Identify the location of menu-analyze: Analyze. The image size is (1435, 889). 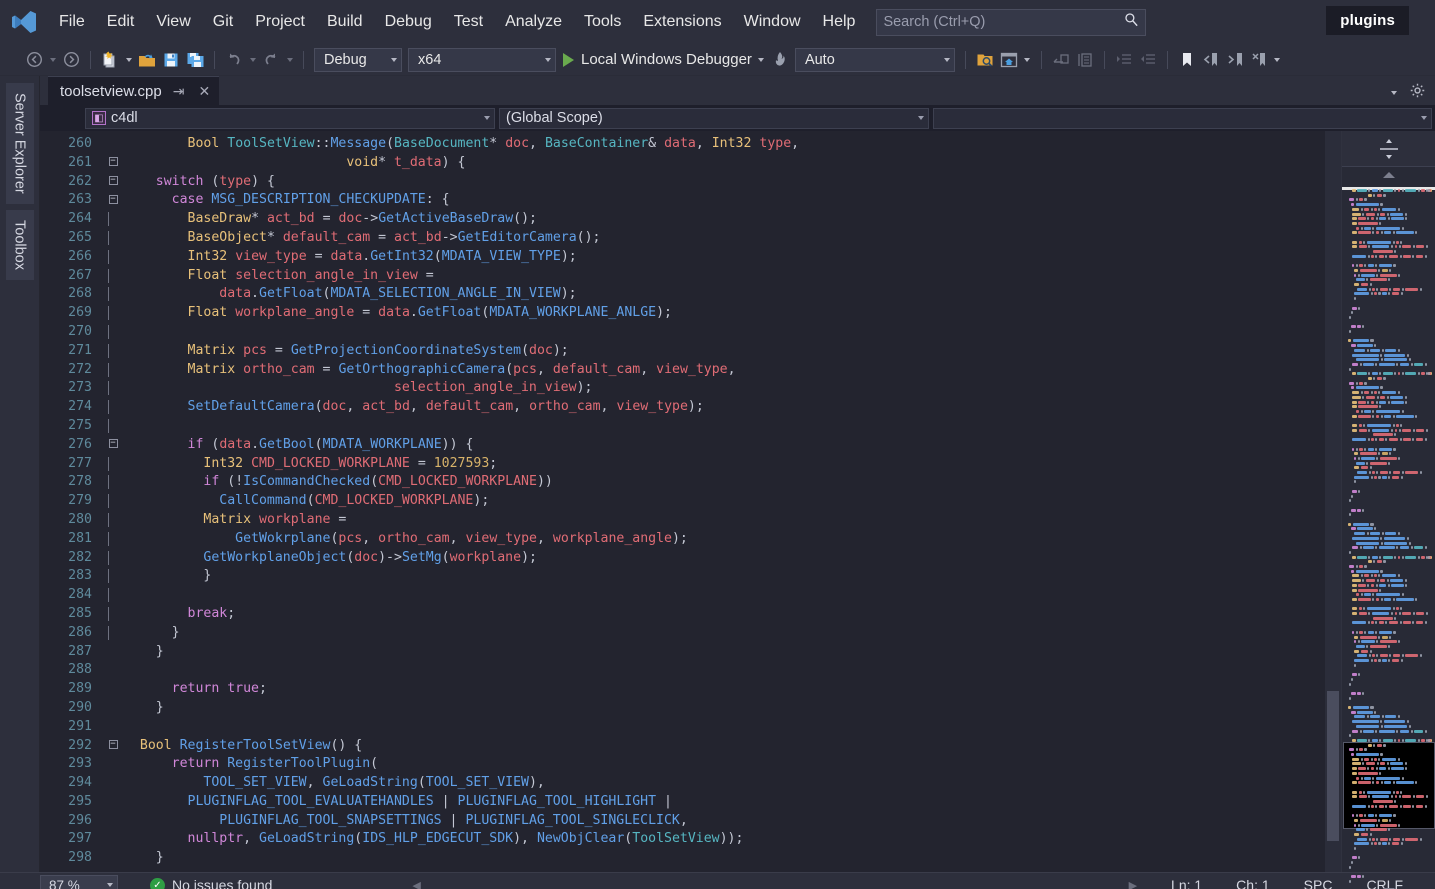
(533, 22).